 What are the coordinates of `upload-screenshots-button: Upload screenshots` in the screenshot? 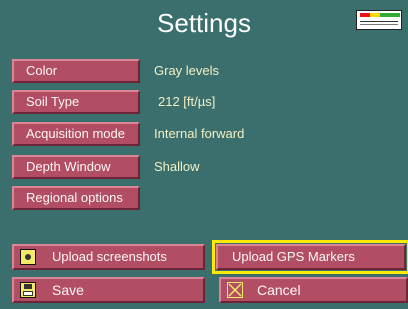 It's located at (108, 257).